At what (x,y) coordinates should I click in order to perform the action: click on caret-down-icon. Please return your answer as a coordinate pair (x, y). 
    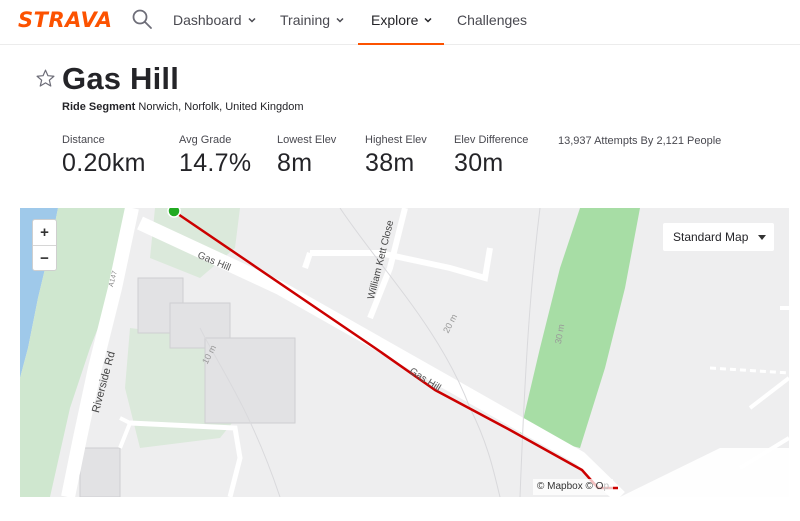
    Looking at the image, I should click on (762, 237).